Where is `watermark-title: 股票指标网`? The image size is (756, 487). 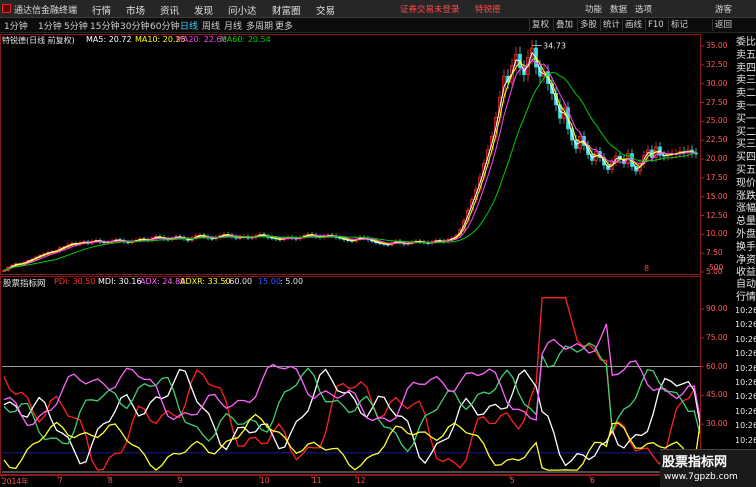 watermark-title: 股票指标网 is located at coordinates (695, 462).